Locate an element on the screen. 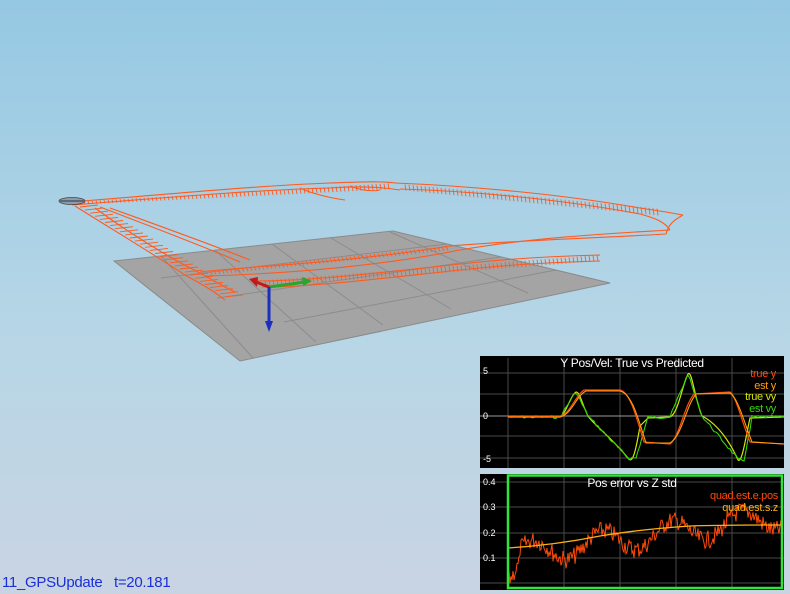 The width and height of the screenshot is (790, 594). y-tick-label: 0.1 is located at coordinates (489, 558).